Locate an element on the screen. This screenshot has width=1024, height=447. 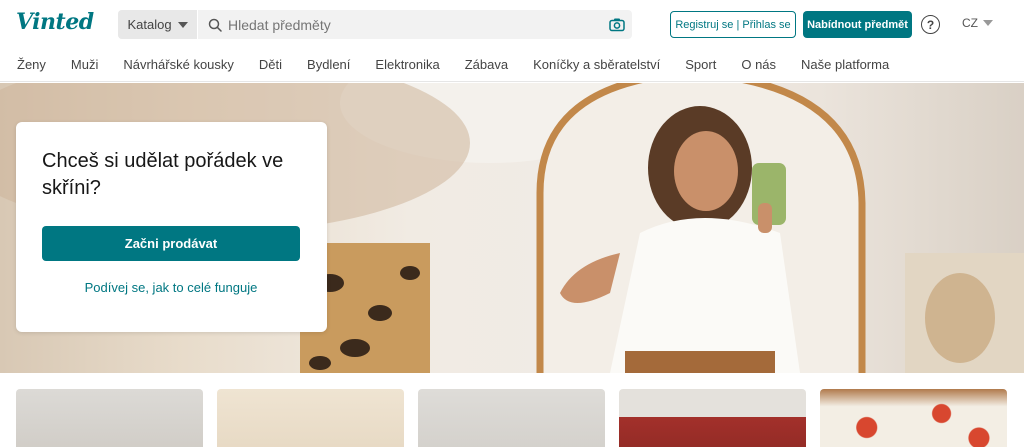
nav-item-zabava: Zábava is located at coordinates (486, 64).